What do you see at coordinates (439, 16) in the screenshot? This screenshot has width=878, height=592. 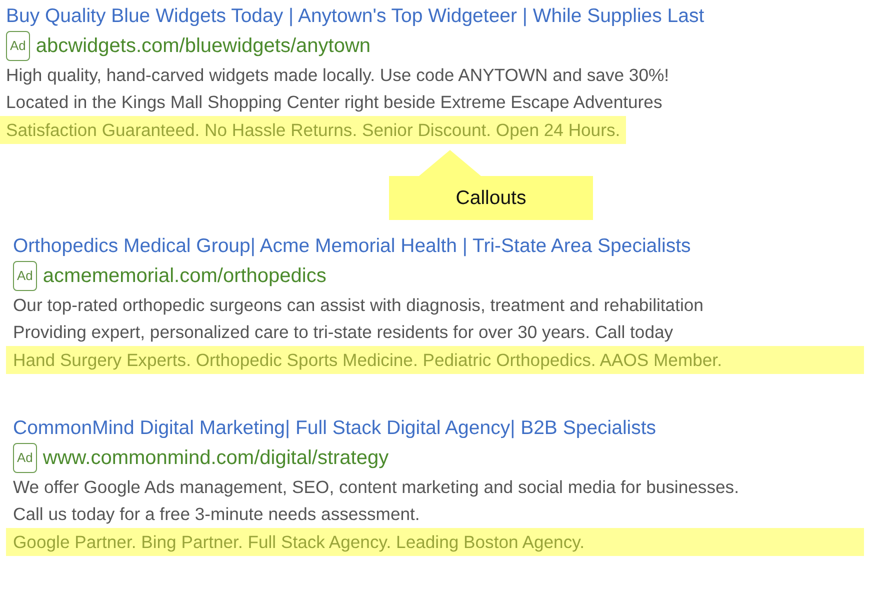 I see `ad-title: Buy Quality Blue Widgets Today | Anytown's Top Widgeteer | While Supplies Last` at bounding box center [439, 16].